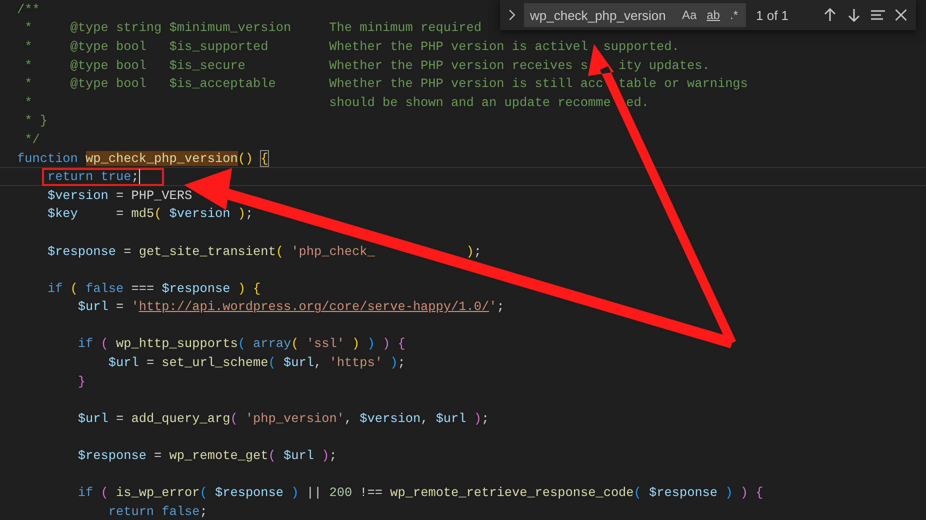 Image resolution: width=926 pixels, height=520 pixels. Describe the element at coordinates (36, 120) in the screenshot. I see `code-line: * }` at that location.